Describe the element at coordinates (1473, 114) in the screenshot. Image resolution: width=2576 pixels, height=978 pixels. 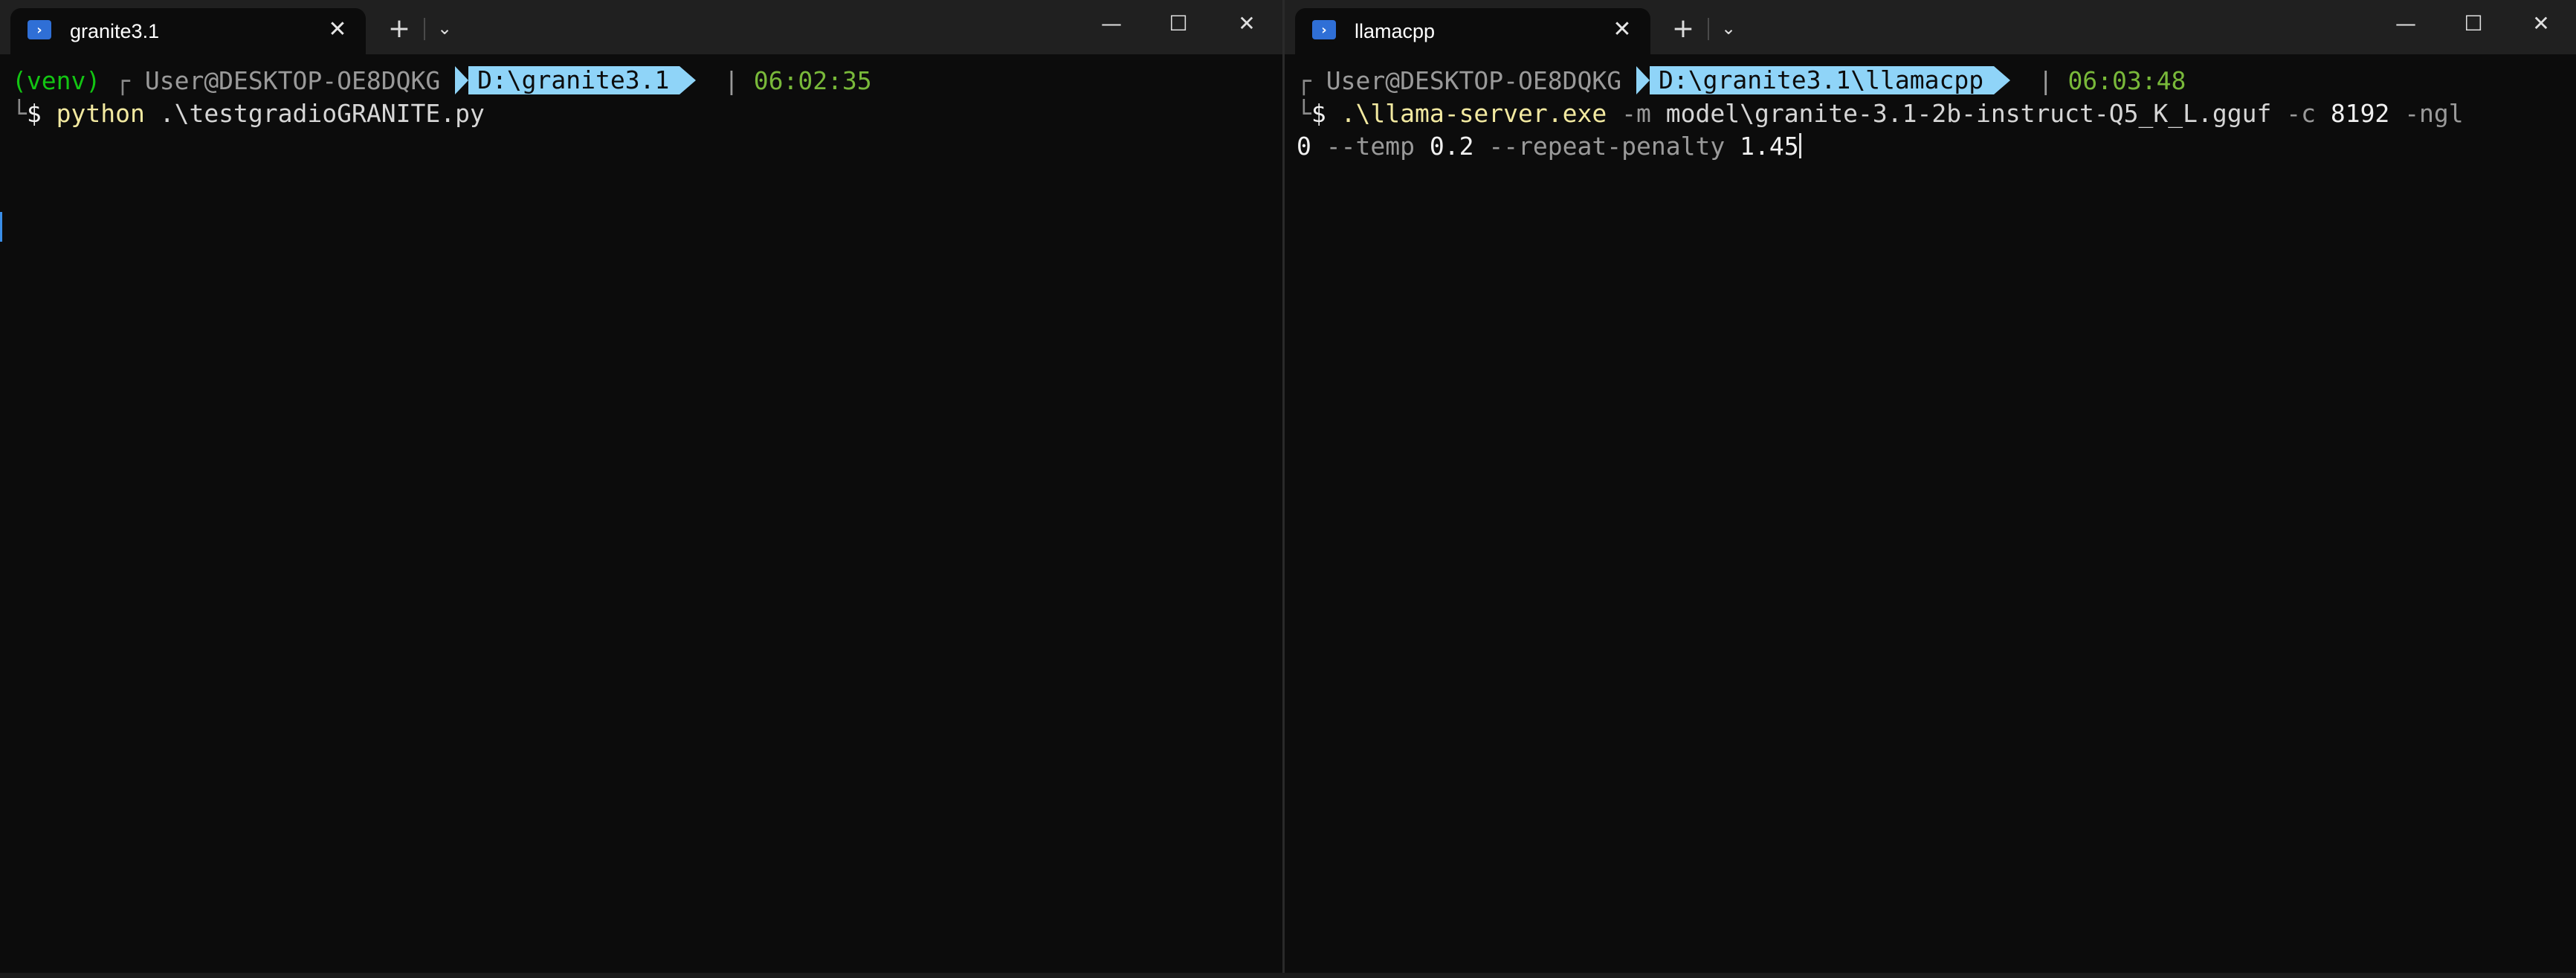
I see `command-program: .\llama-server.exe` at that location.